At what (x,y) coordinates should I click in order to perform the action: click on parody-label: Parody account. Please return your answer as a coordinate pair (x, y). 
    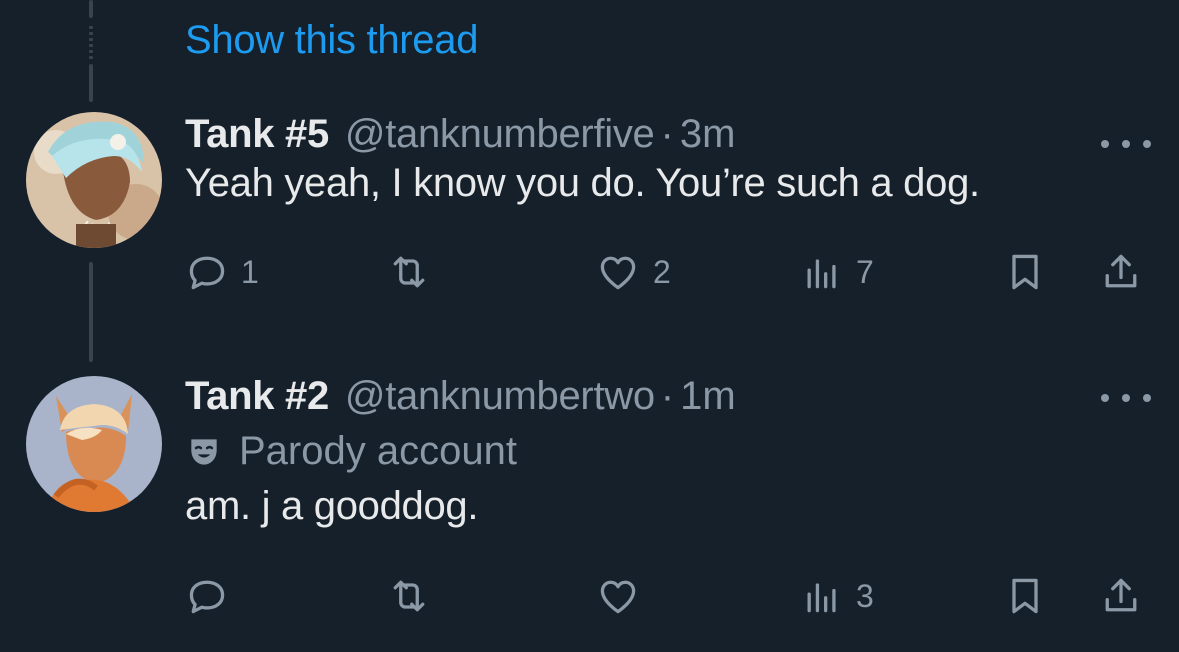
    Looking at the image, I should click on (682, 451).